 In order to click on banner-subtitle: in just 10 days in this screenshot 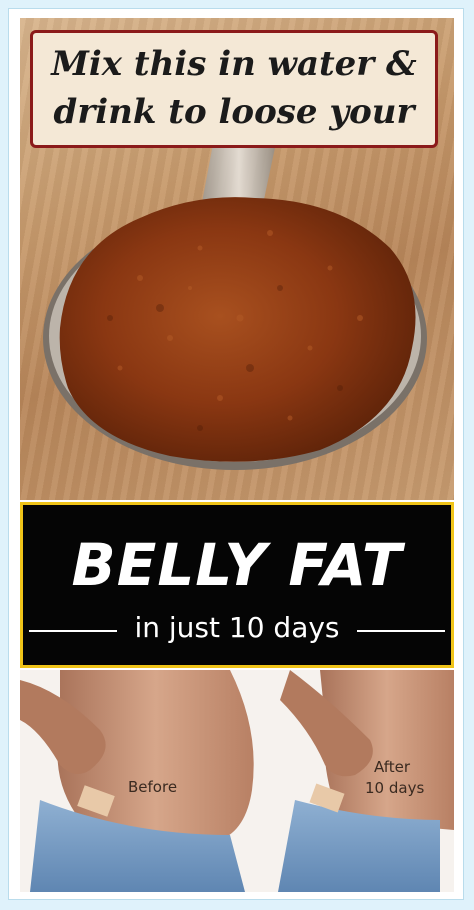, I will do `click(237, 627)`.